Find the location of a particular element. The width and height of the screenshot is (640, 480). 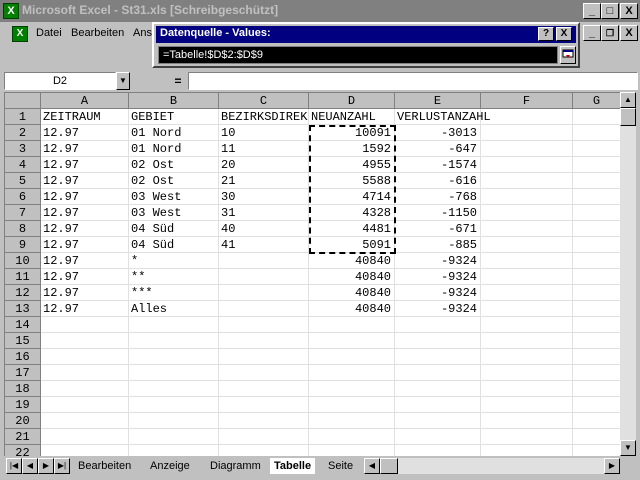

cell-a10: 12.97 is located at coordinates (61, 261).